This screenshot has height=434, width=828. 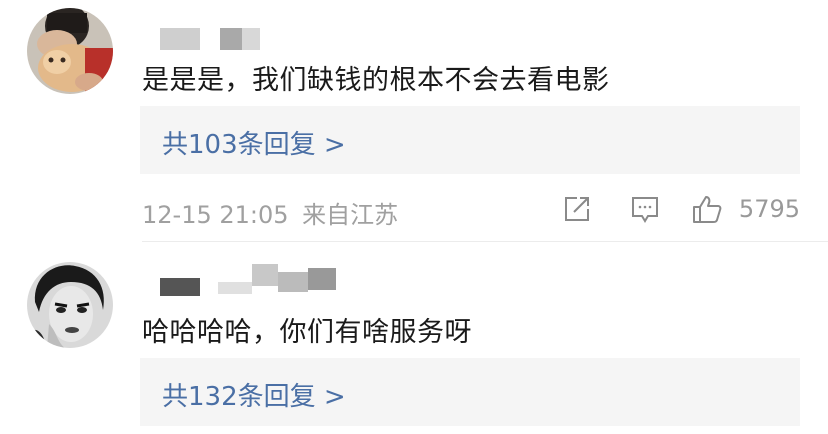 What do you see at coordinates (470, 140) in the screenshot?
I see `reply-box: 共103条回复 >` at bounding box center [470, 140].